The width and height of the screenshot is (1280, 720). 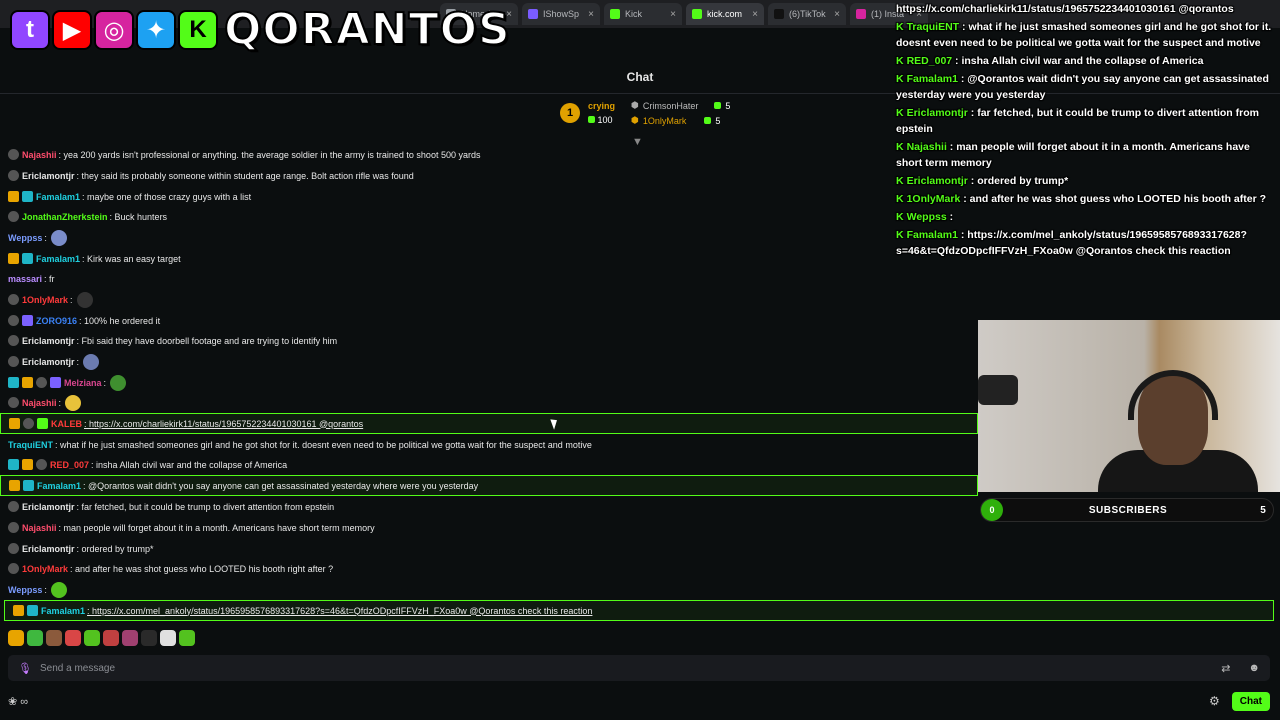 What do you see at coordinates (489, 320) in the screenshot?
I see `chat-message: ZORO916: 100% he ordered it` at bounding box center [489, 320].